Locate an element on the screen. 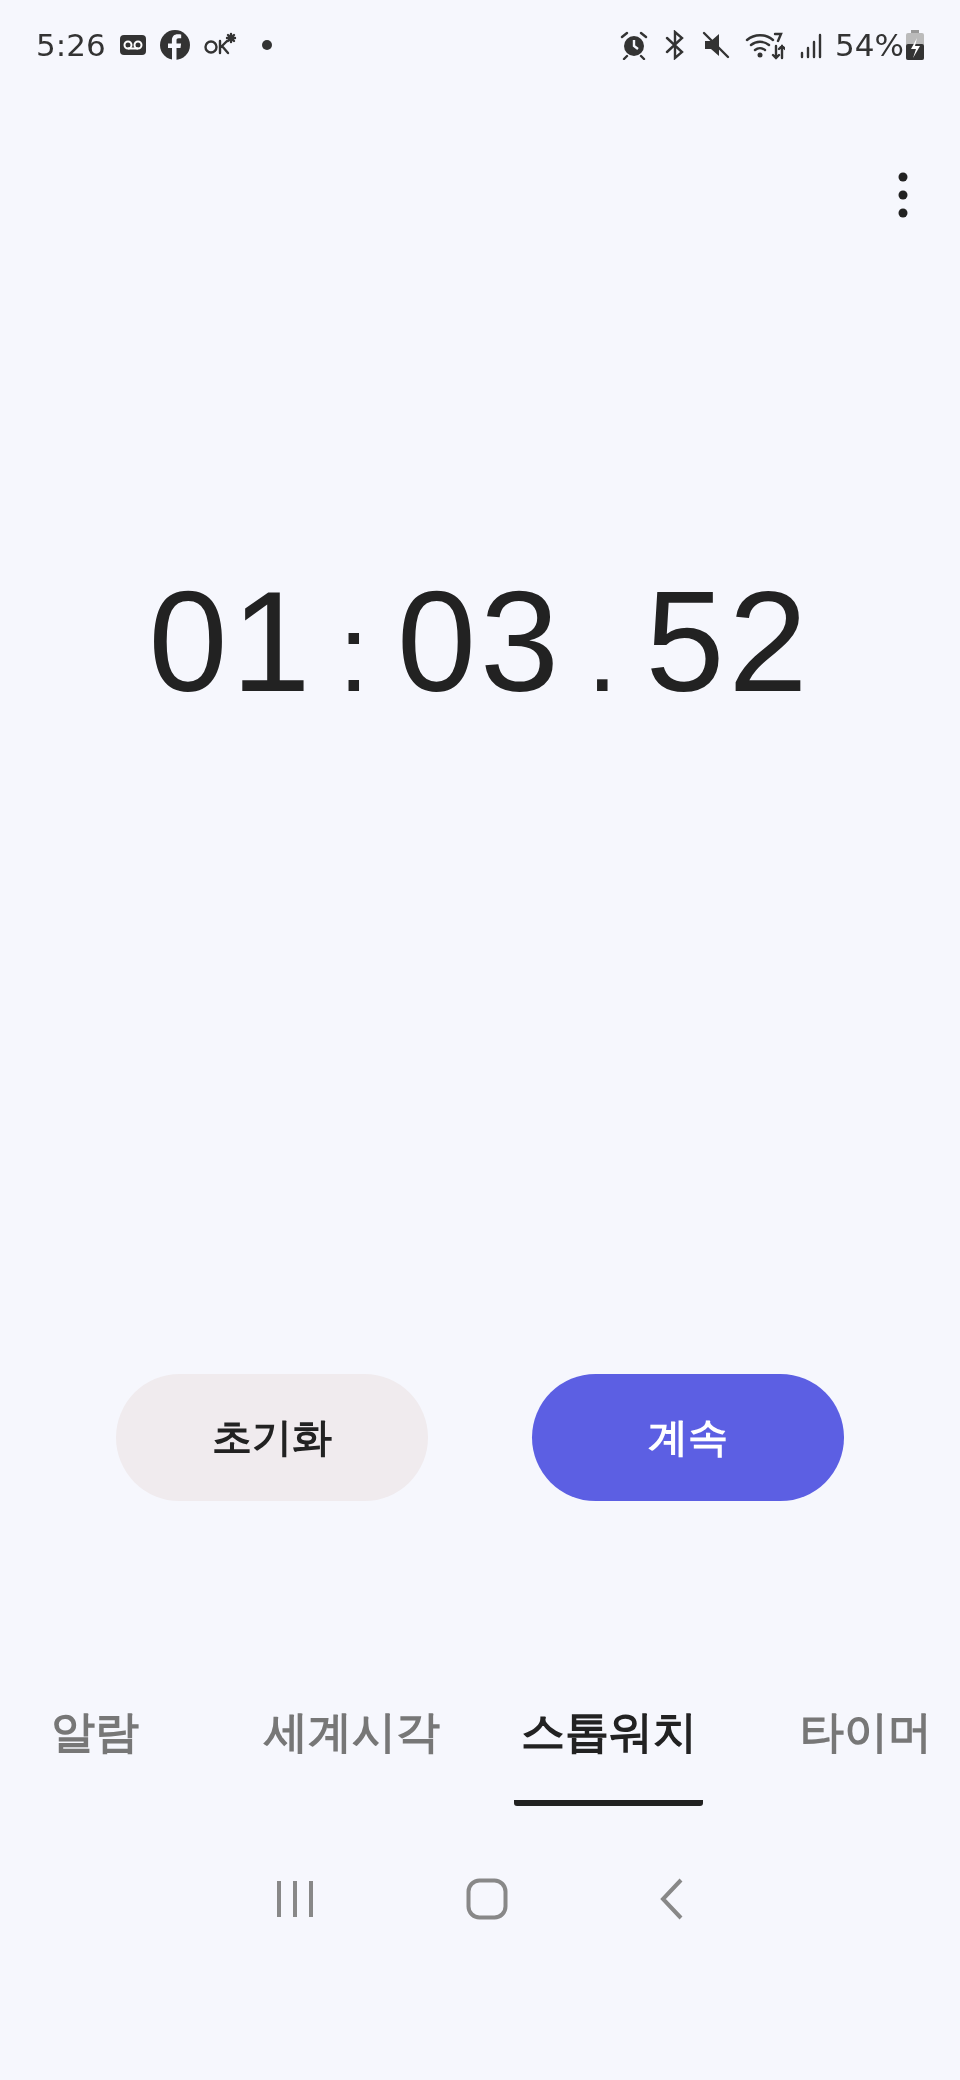 The width and height of the screenshot is (960, 2080). nav-tab: 세계시각 is located at coordinates (351, 1742).